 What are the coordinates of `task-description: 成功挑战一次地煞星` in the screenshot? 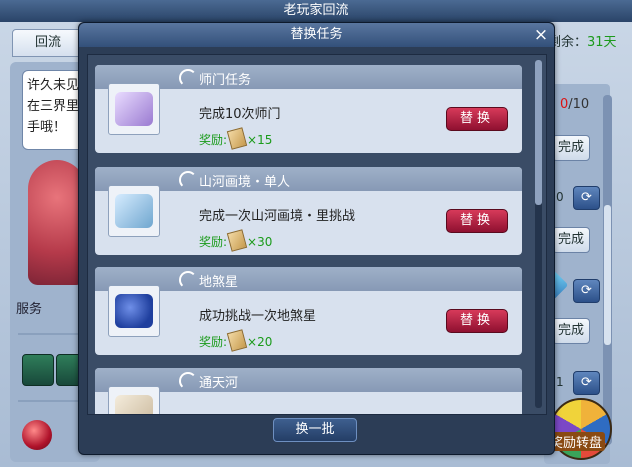 It's located at (258, 316).